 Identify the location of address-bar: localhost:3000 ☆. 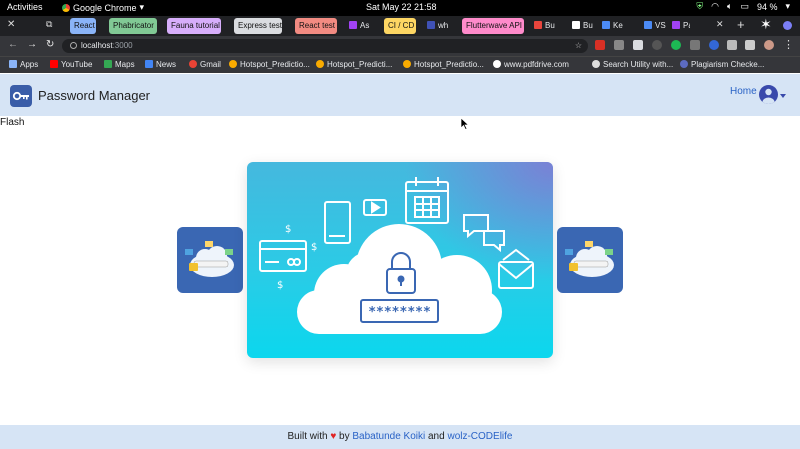
(325, 46).